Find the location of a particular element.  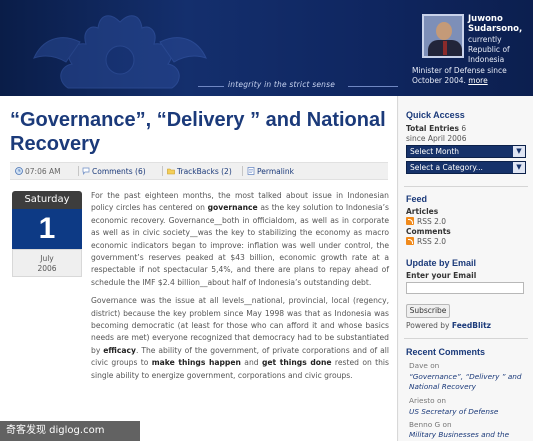

month-select: Select Month ▼ is located at coordinates (466, 151).